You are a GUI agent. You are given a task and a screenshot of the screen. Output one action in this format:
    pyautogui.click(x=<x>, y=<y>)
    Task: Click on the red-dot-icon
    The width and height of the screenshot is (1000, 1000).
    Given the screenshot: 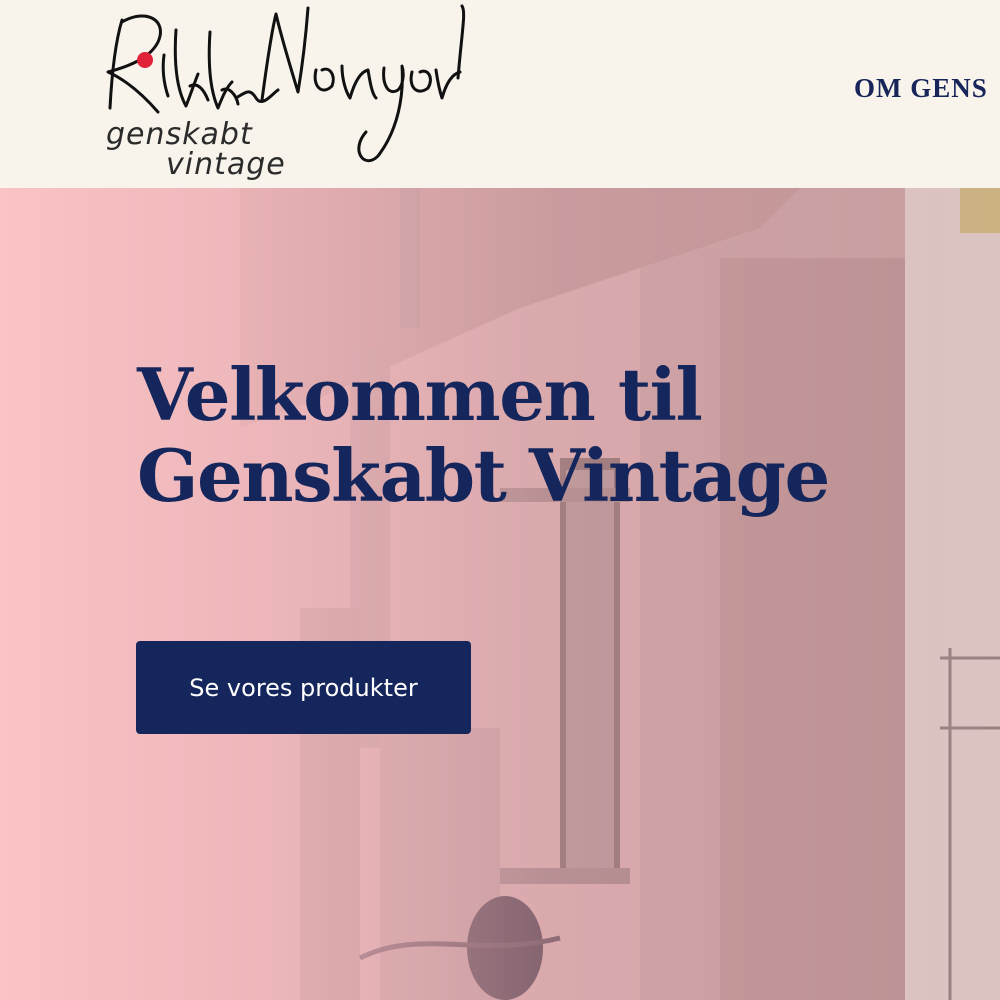 What is the action you would take?
    pyautogui.click(x=145, y=60)
    